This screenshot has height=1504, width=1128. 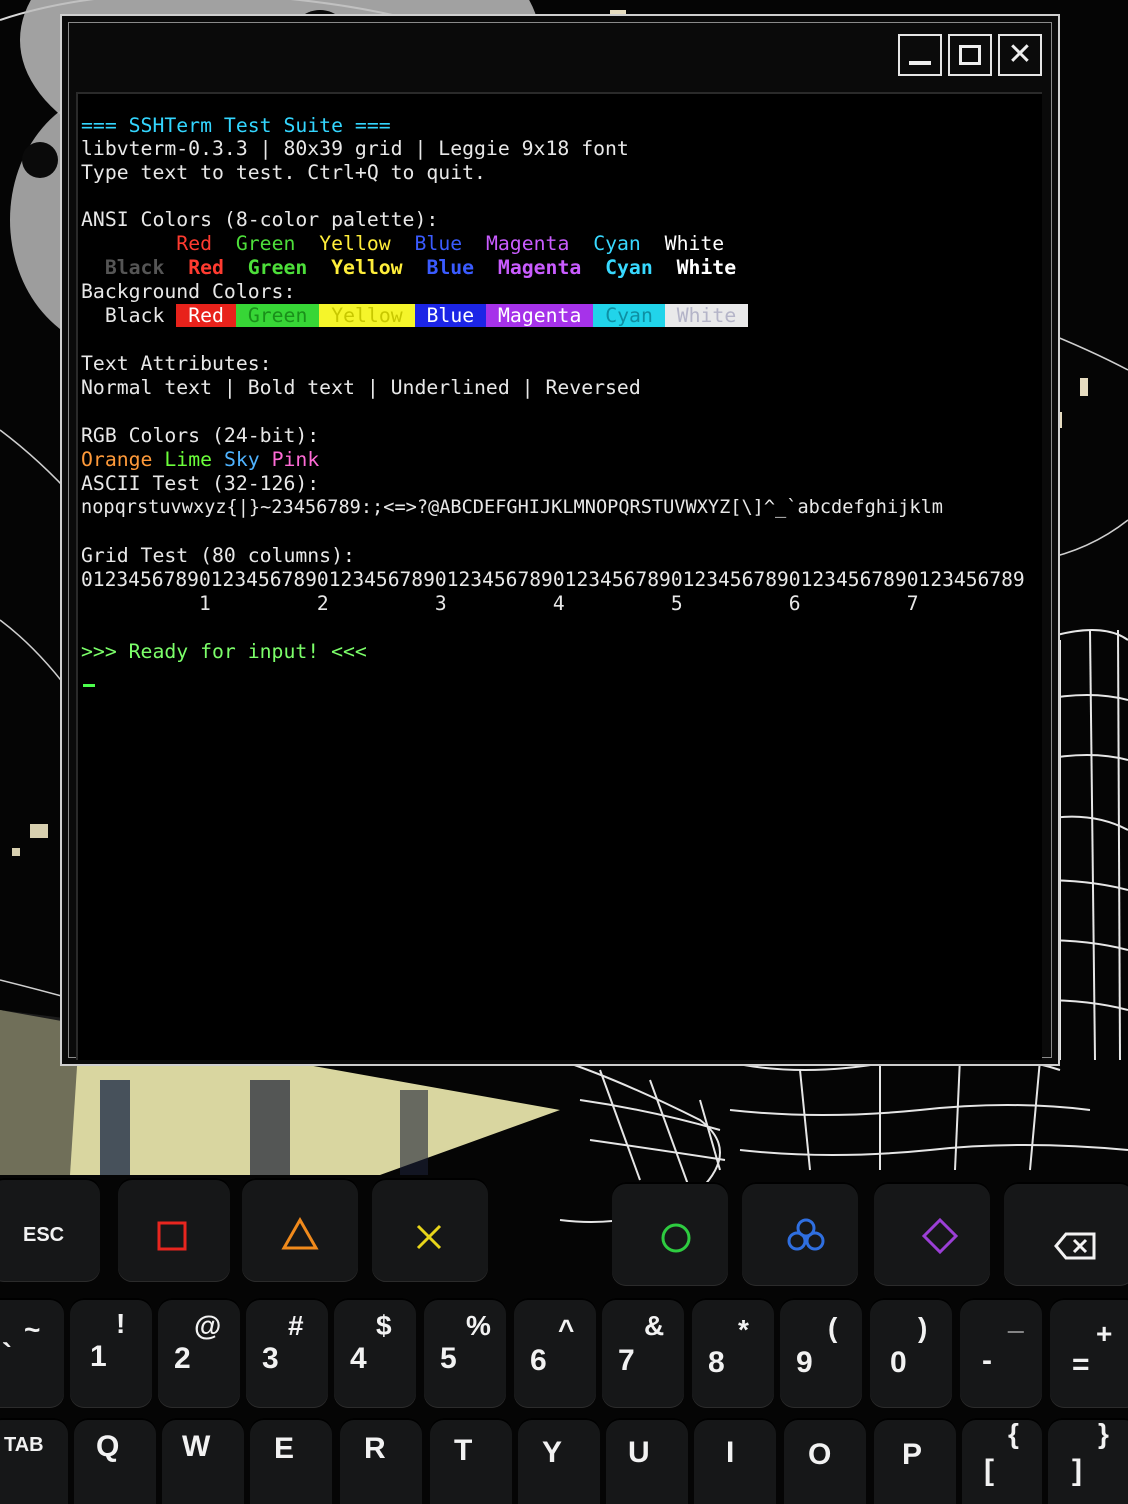 I want to click on grid-markers: 1 2 3 4 5 6 7, so click(x=500, y=603).